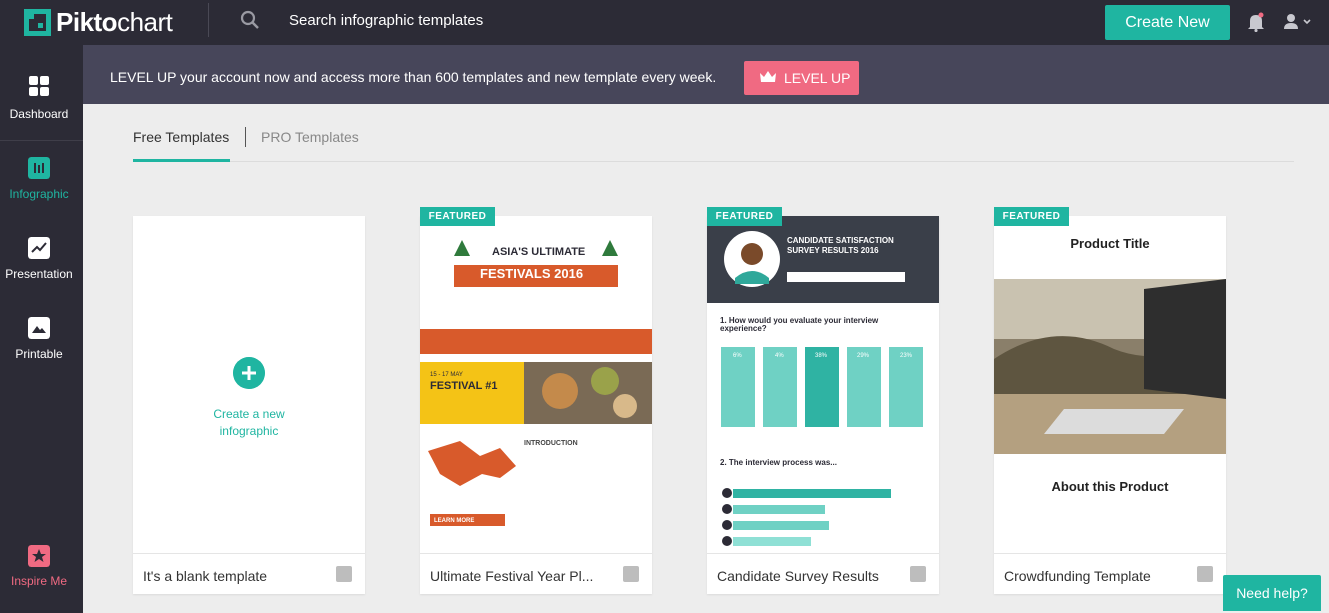  I want to click on preview-heading: CANDIDATE SATISFACTION, so click(840, 240).